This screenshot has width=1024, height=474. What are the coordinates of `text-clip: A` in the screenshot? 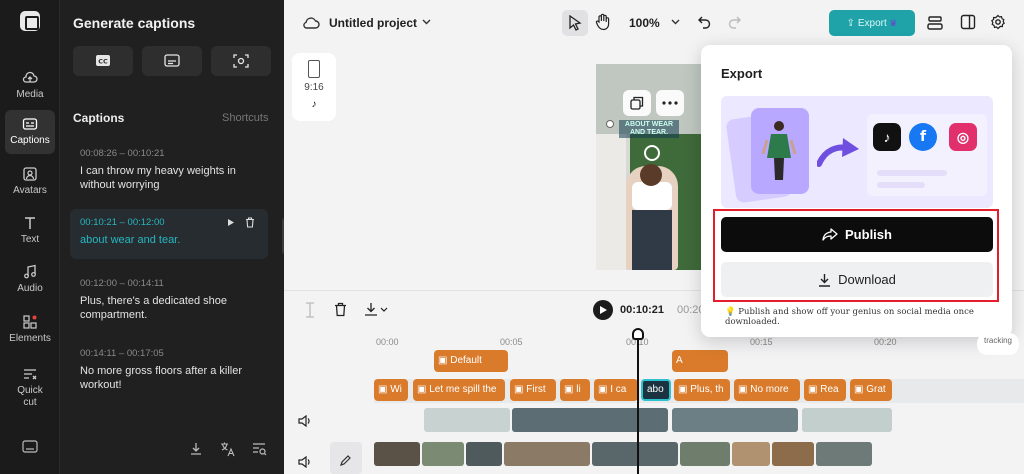 It's located at (700, 361).